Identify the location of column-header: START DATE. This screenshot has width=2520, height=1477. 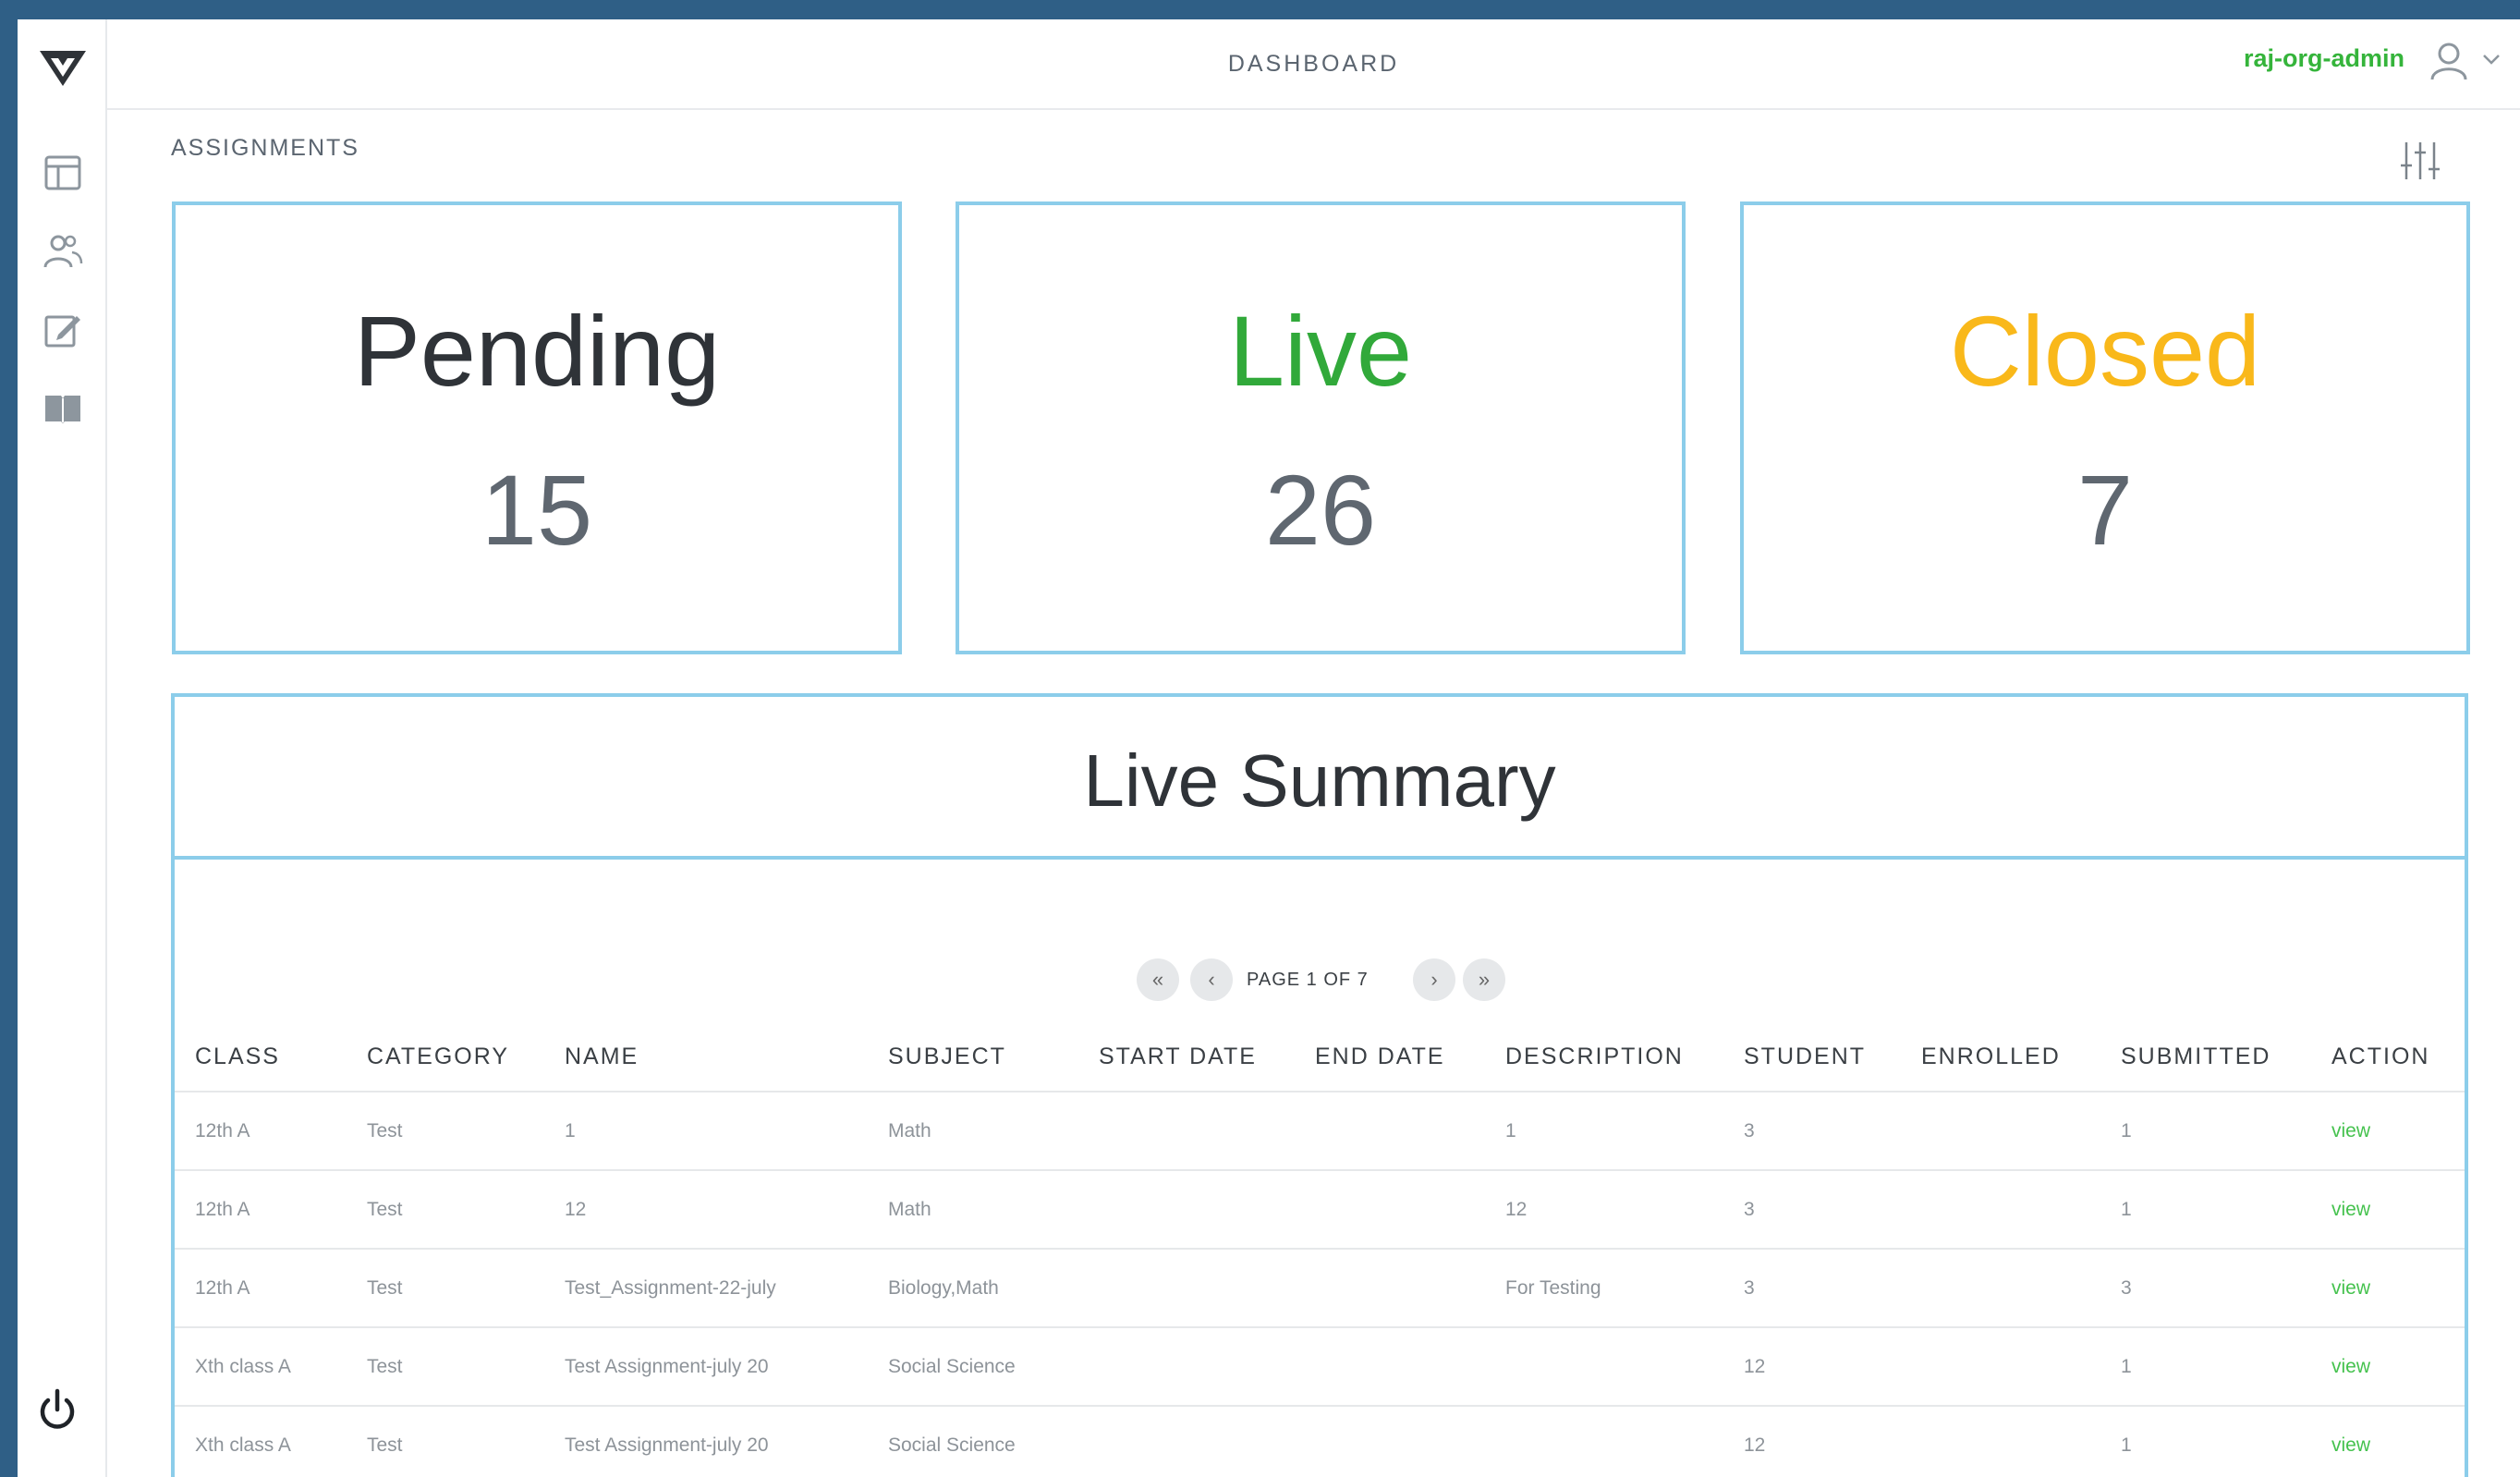
(1186, 1057).